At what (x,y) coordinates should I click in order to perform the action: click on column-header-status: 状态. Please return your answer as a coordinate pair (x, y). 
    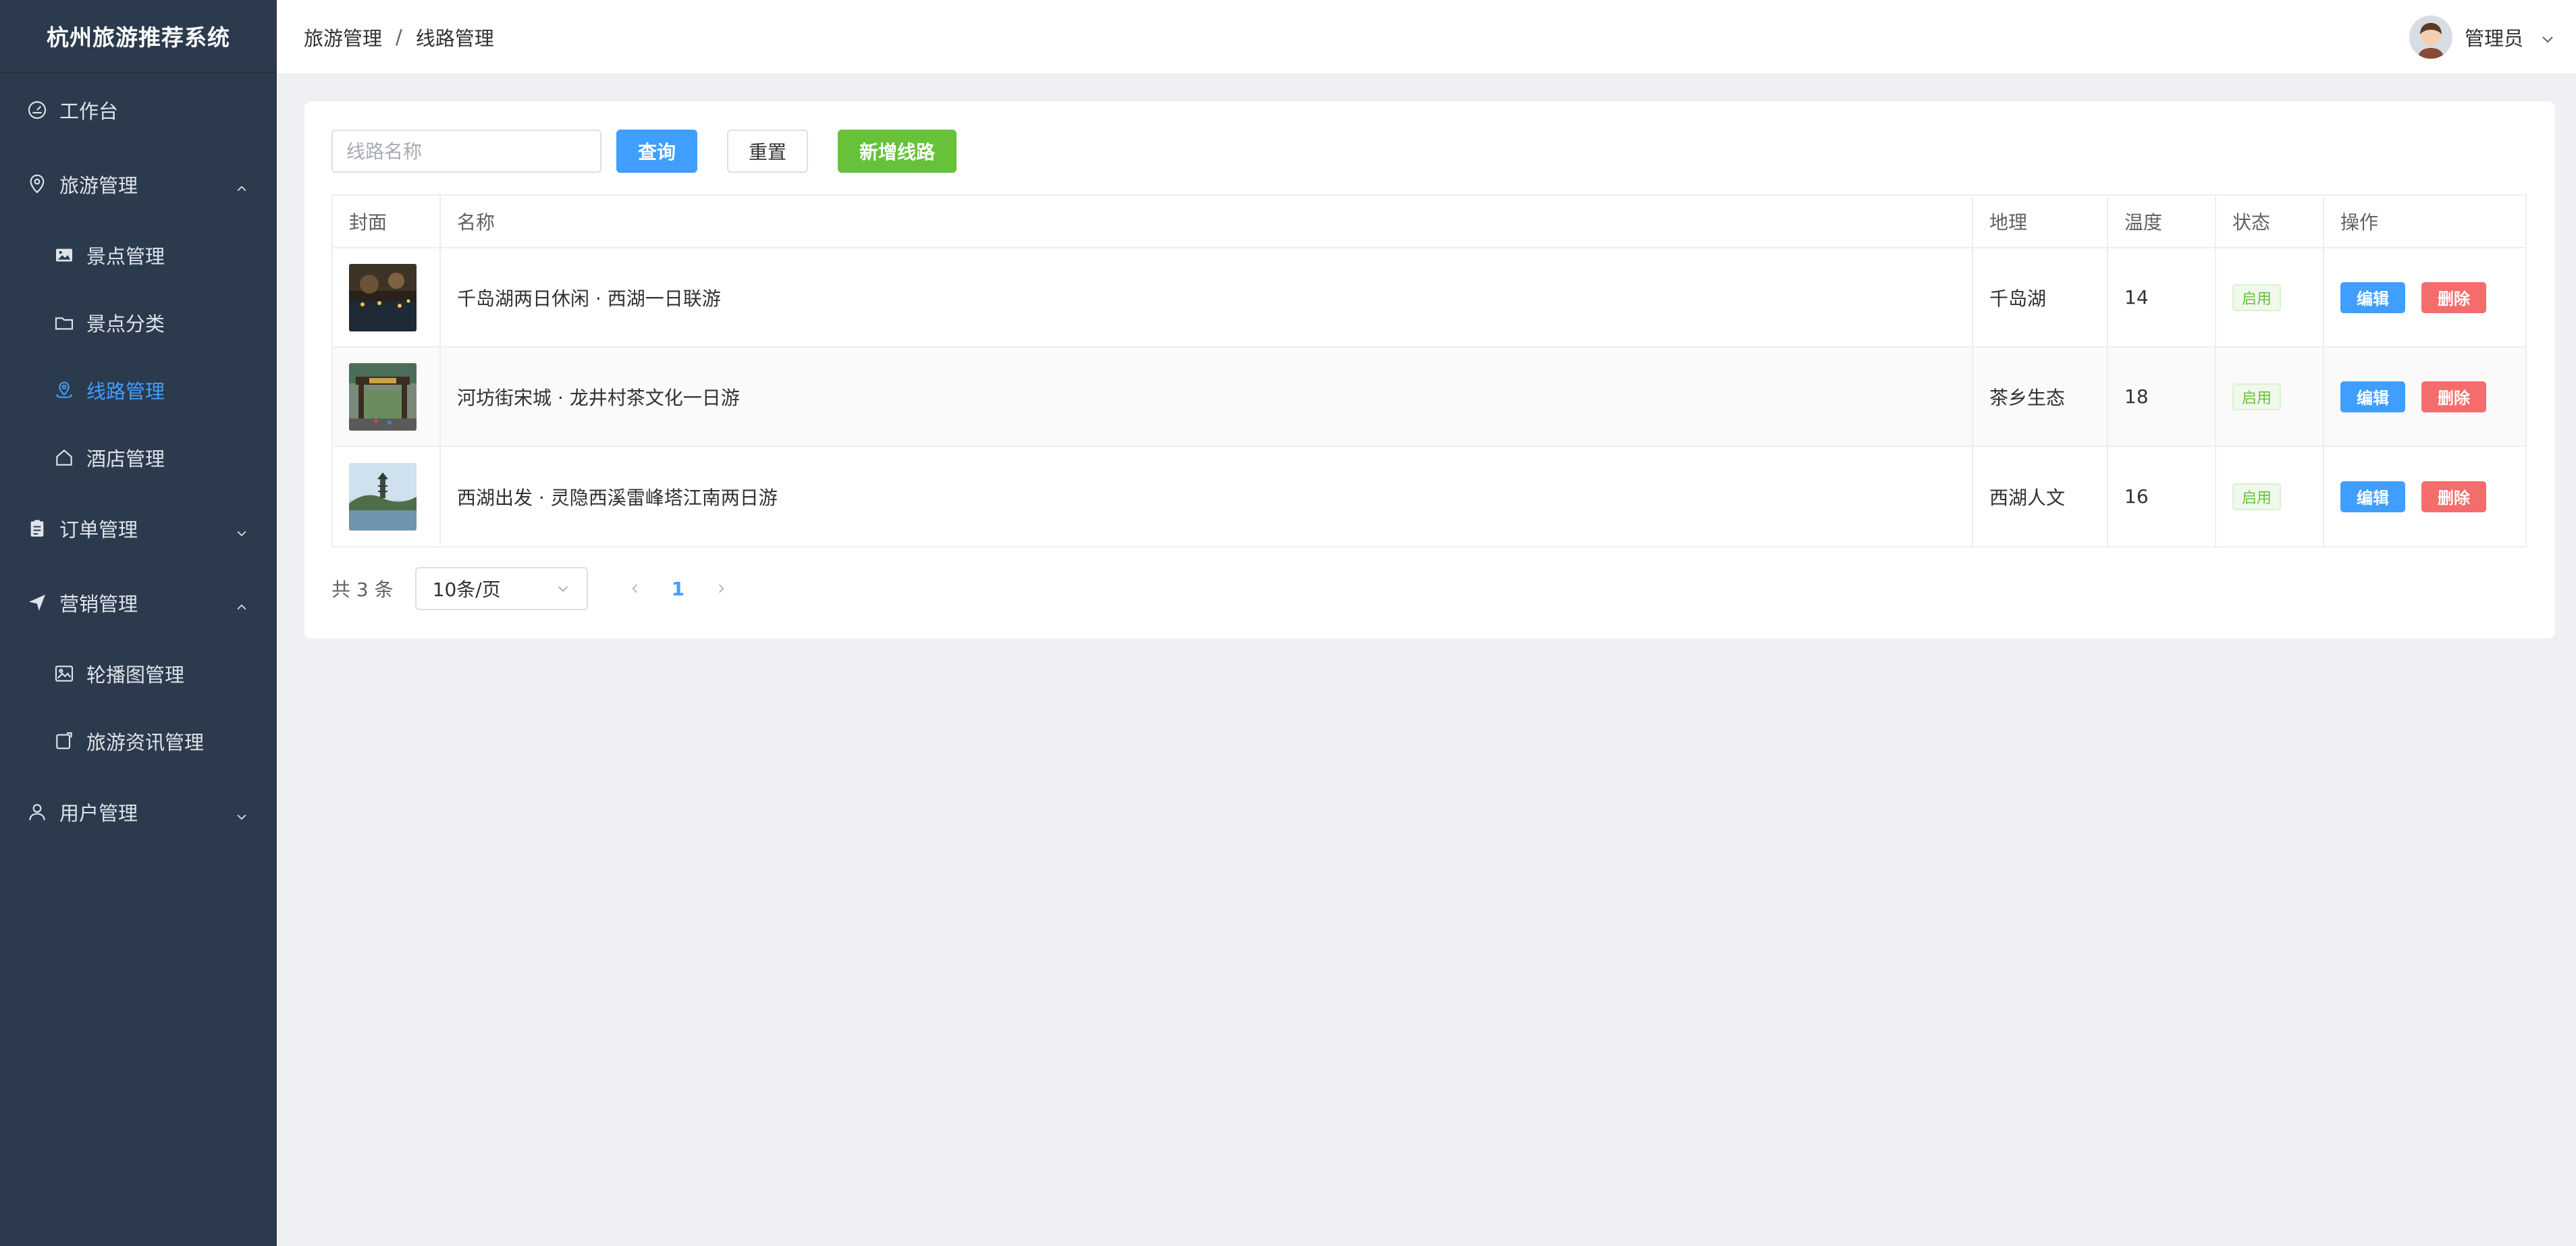
    Looking at the image, I should click on (2270, 221).